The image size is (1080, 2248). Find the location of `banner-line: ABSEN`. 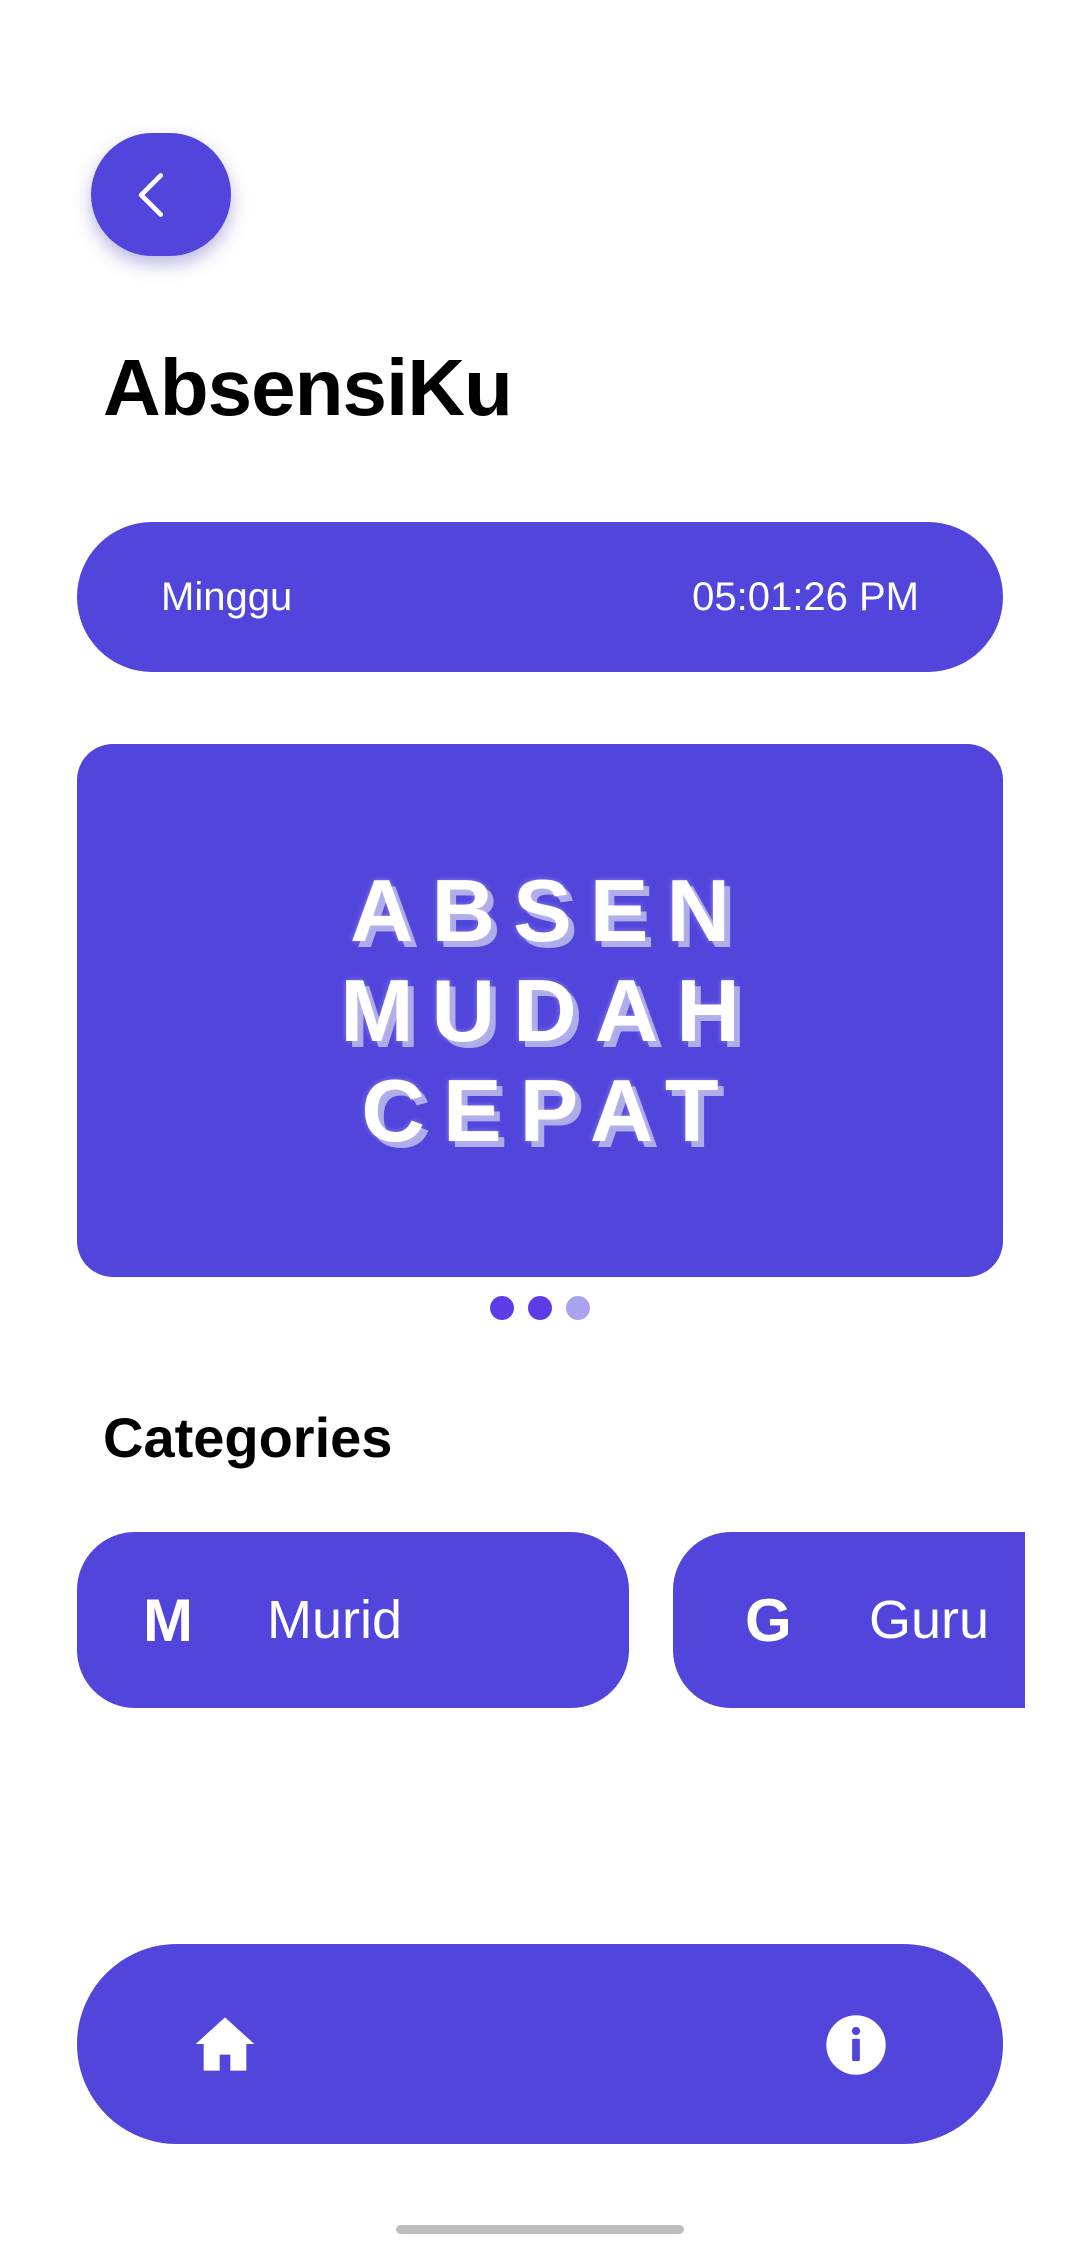

banner-line: ABSEN is located at coordinates (549, 910).